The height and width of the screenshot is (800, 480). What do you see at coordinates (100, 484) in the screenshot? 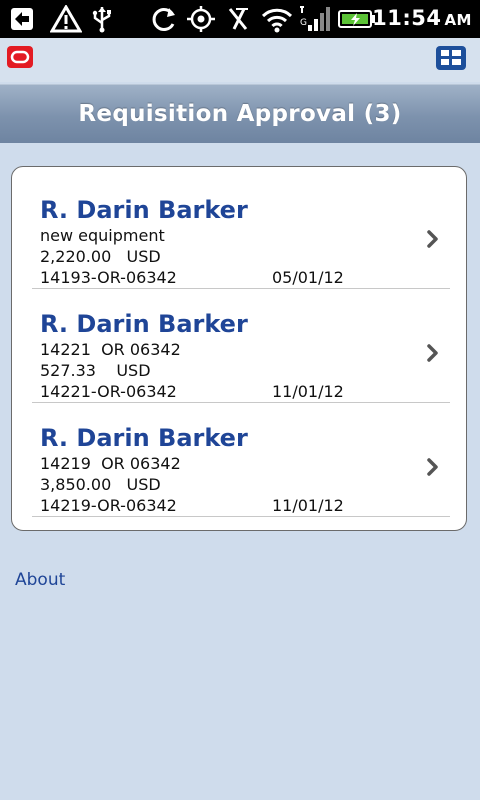
I see `requisition-amount: 3,850.00 USD` at bounding box center [100, 484].